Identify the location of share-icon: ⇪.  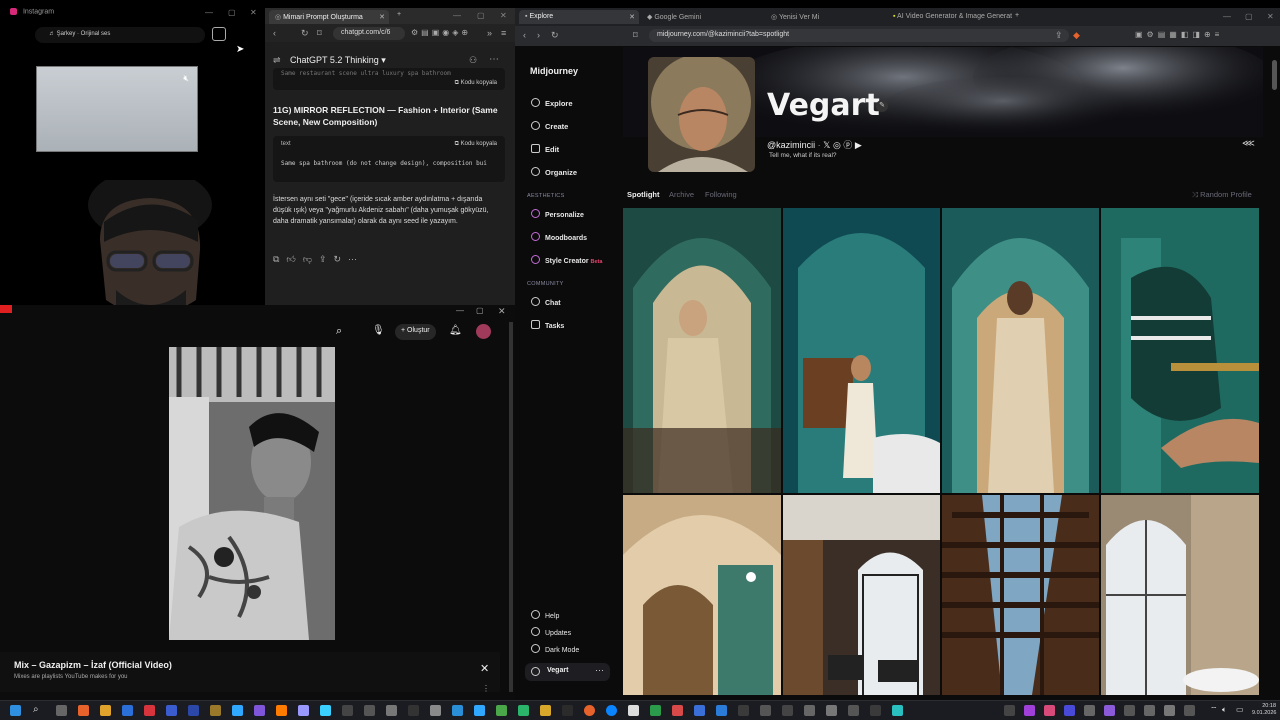
(1059, 35).